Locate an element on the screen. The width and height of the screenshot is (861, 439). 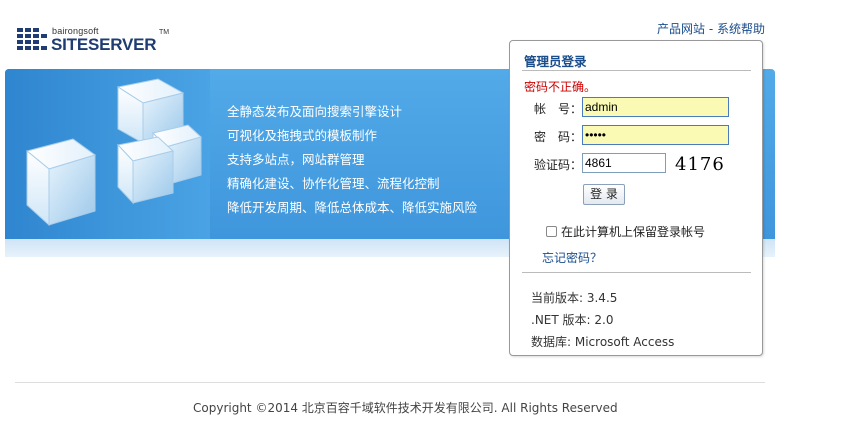
captcha-input is located at coordinates (624, 163).